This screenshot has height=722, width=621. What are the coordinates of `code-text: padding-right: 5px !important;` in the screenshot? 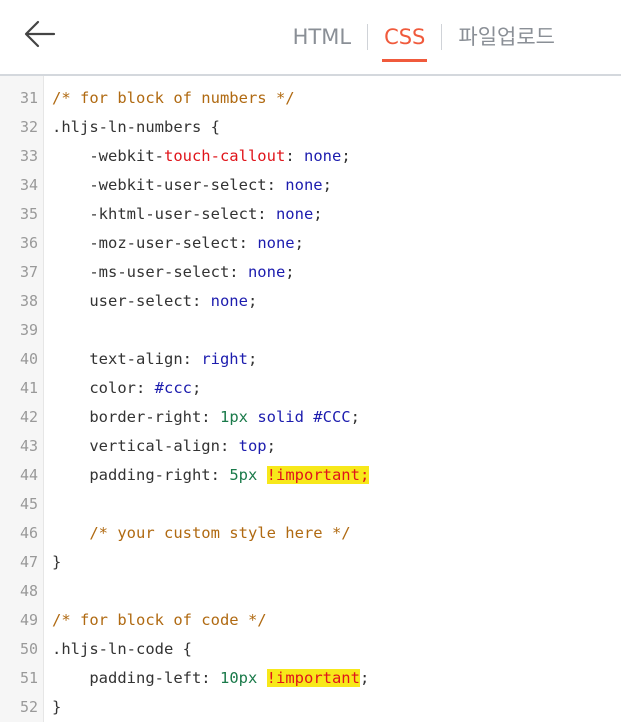 It's located at (207, 475).